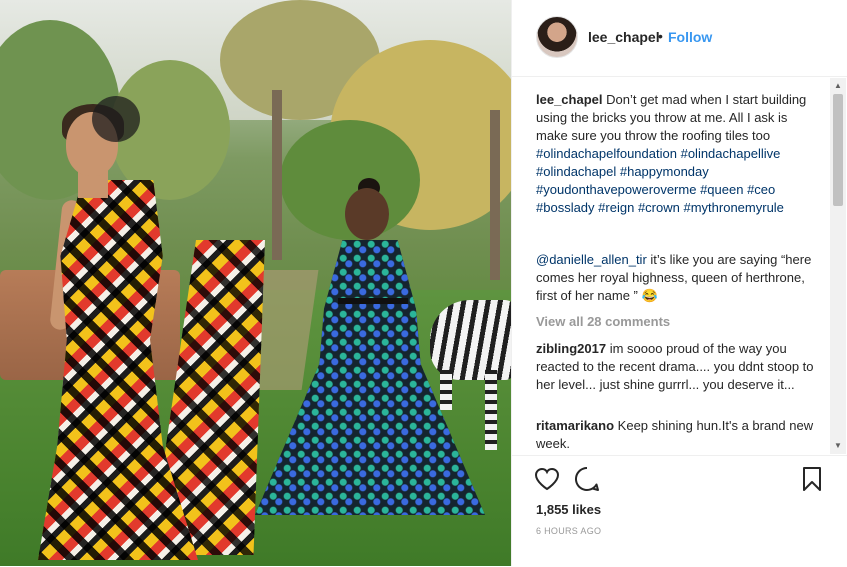  I want to click on post-timestamp: 6 HOURS AGO, so click(568, 531).